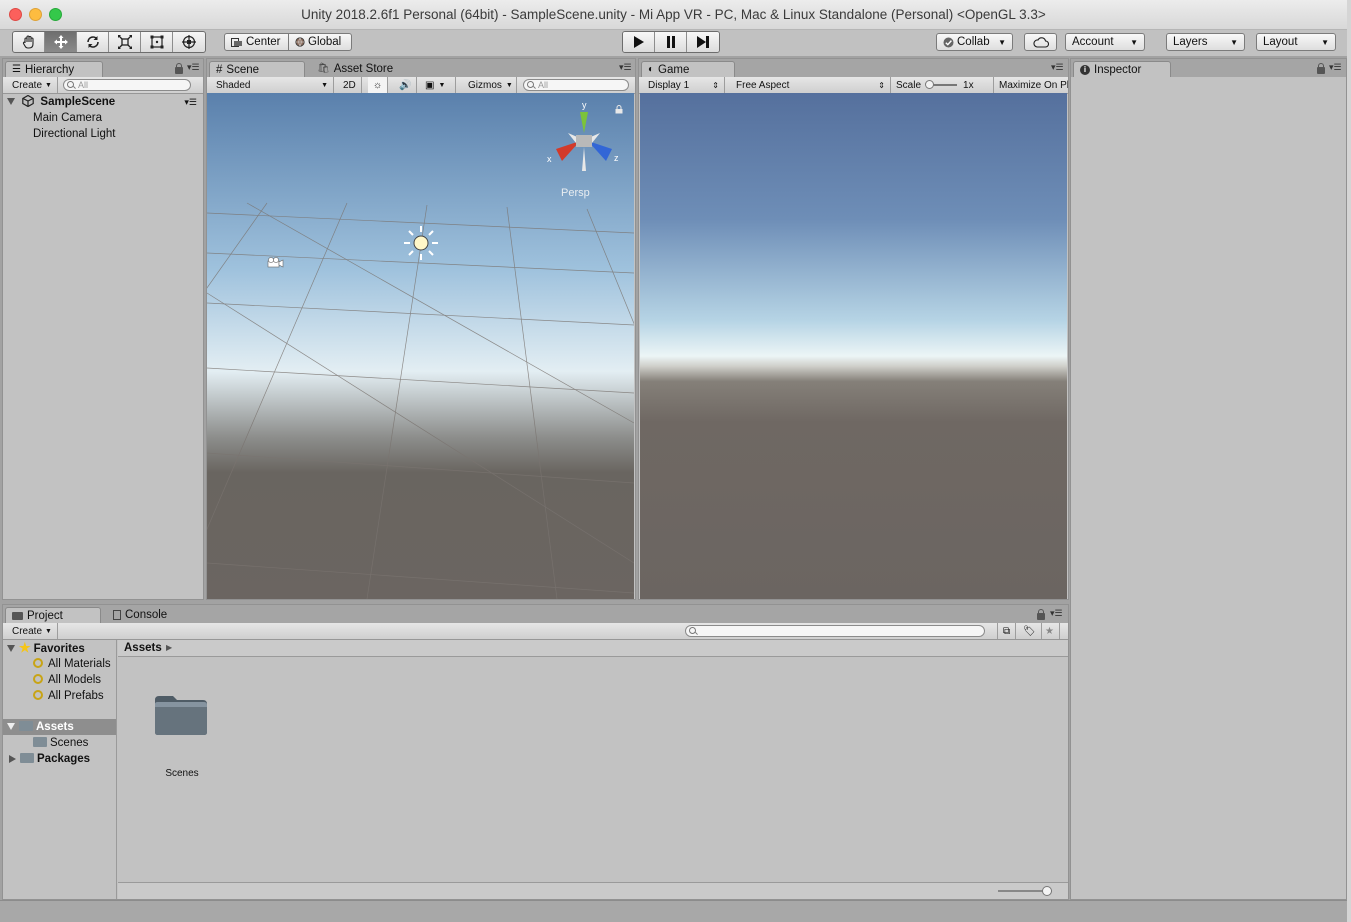  I want to click on move-tool-button, so click(61, 42).